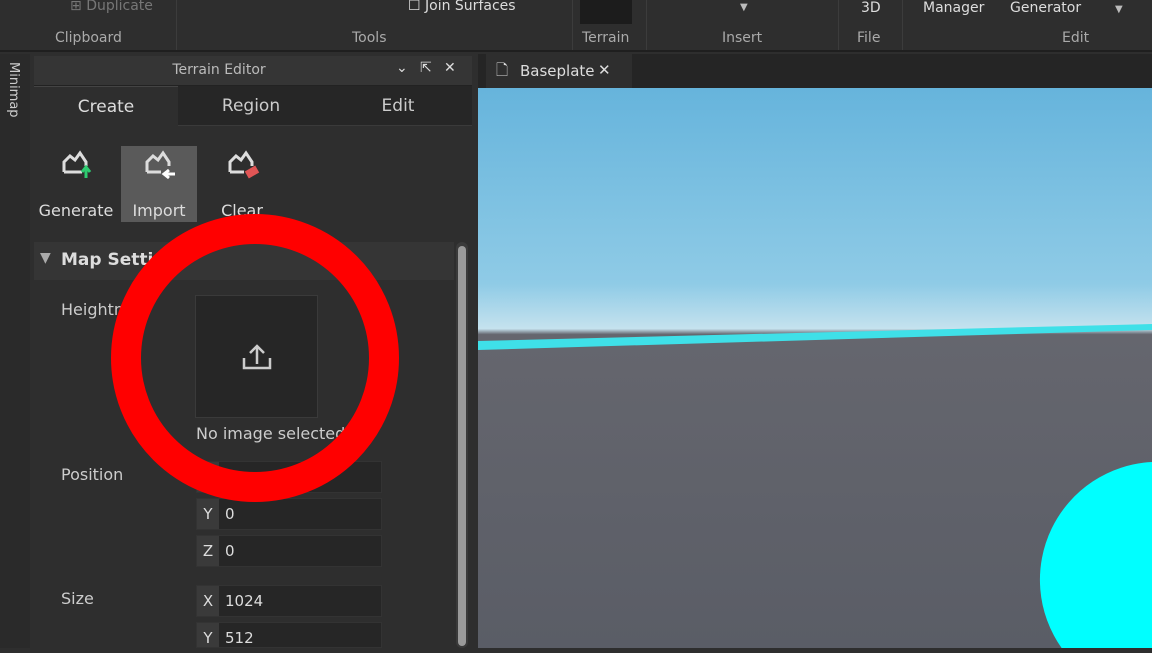 Image resolution: width=1152 pixels, height=653 pixels. I want to click on edit-group-label: Edit, so click(1076, 38).